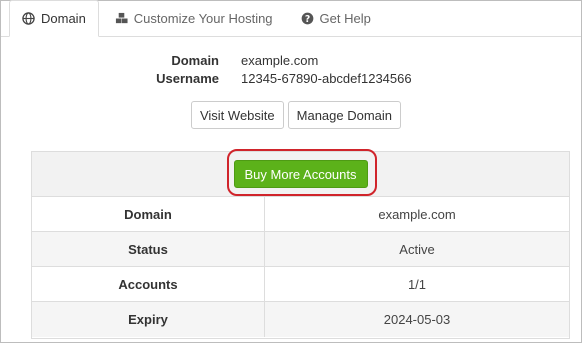 The width and height of the screenshot is (582, 343). I want to click on tab-bar: Domain Customize Your Hosting ? Get Help, so click(291, 18).